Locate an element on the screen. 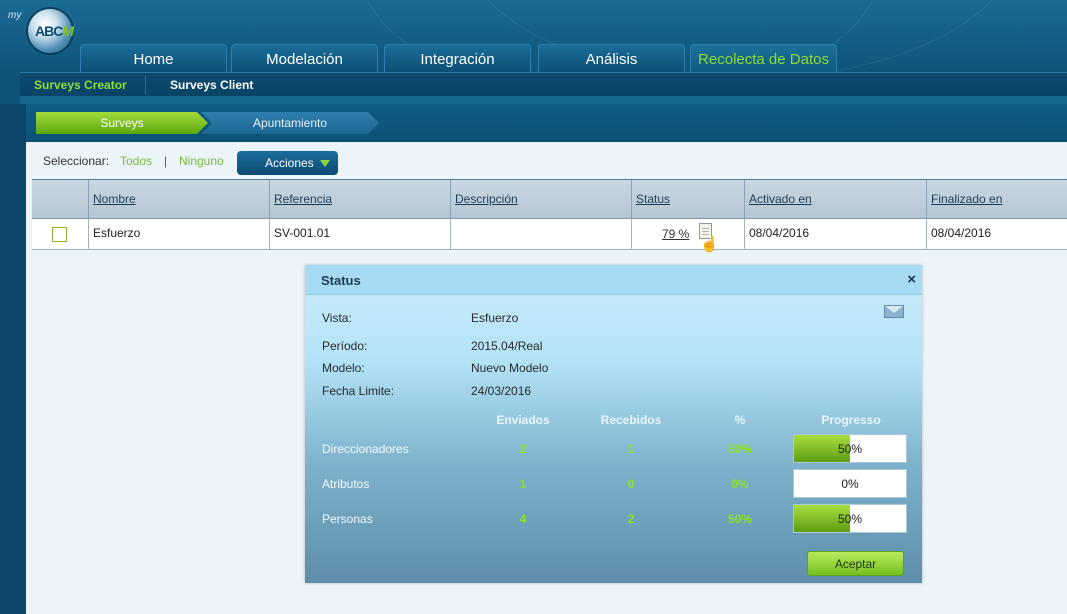 Image resolution: width=1067 pixels, height=614 pixels. tab-analisis: Análisis is located at coordinates (611, 58).